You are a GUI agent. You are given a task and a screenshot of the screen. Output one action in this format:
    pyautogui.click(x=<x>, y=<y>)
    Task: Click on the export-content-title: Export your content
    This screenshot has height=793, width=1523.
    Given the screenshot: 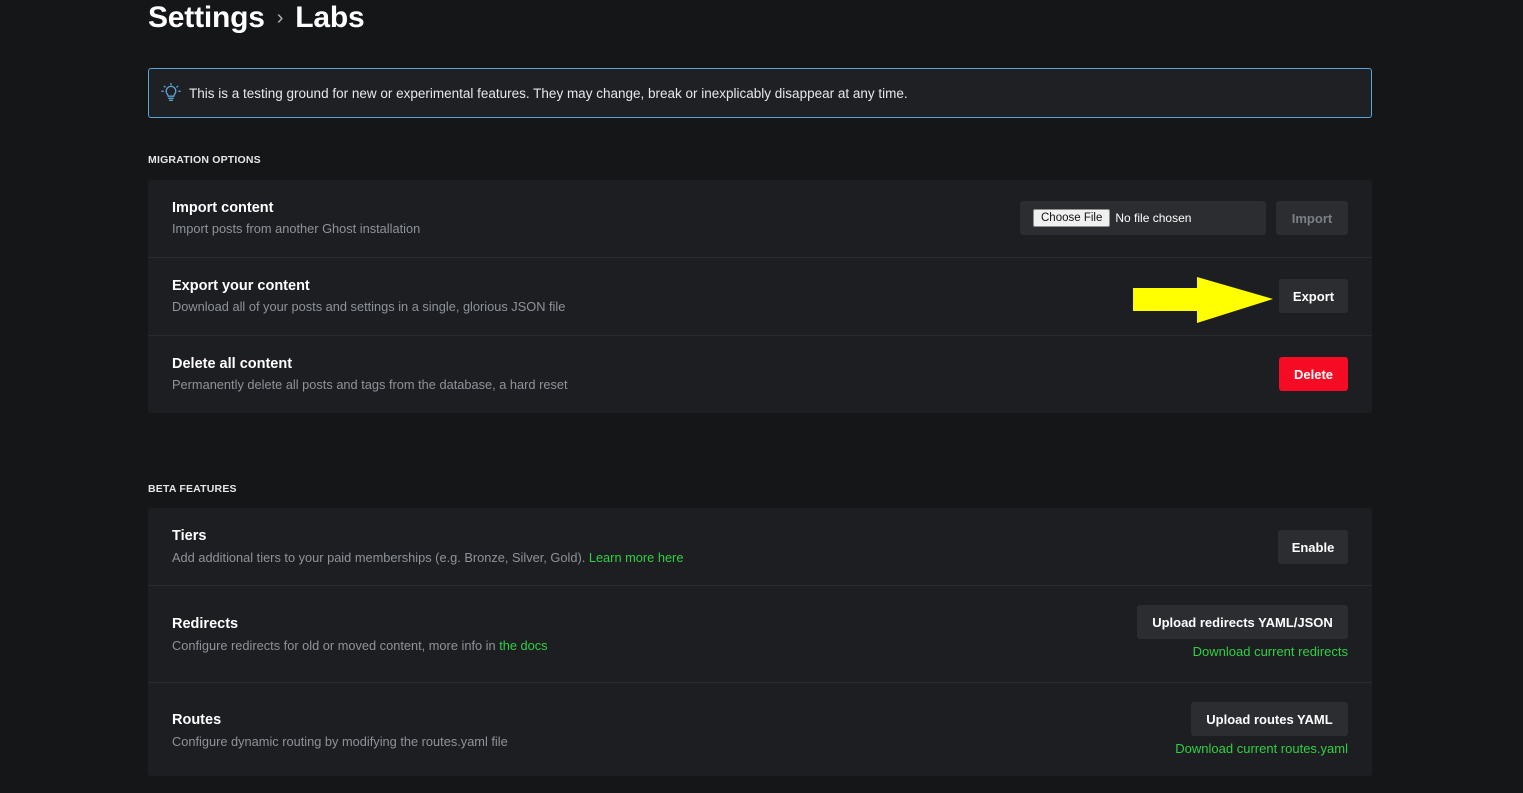 What is the action you would take?
    pyautogui.click(x=241, y=286)
    